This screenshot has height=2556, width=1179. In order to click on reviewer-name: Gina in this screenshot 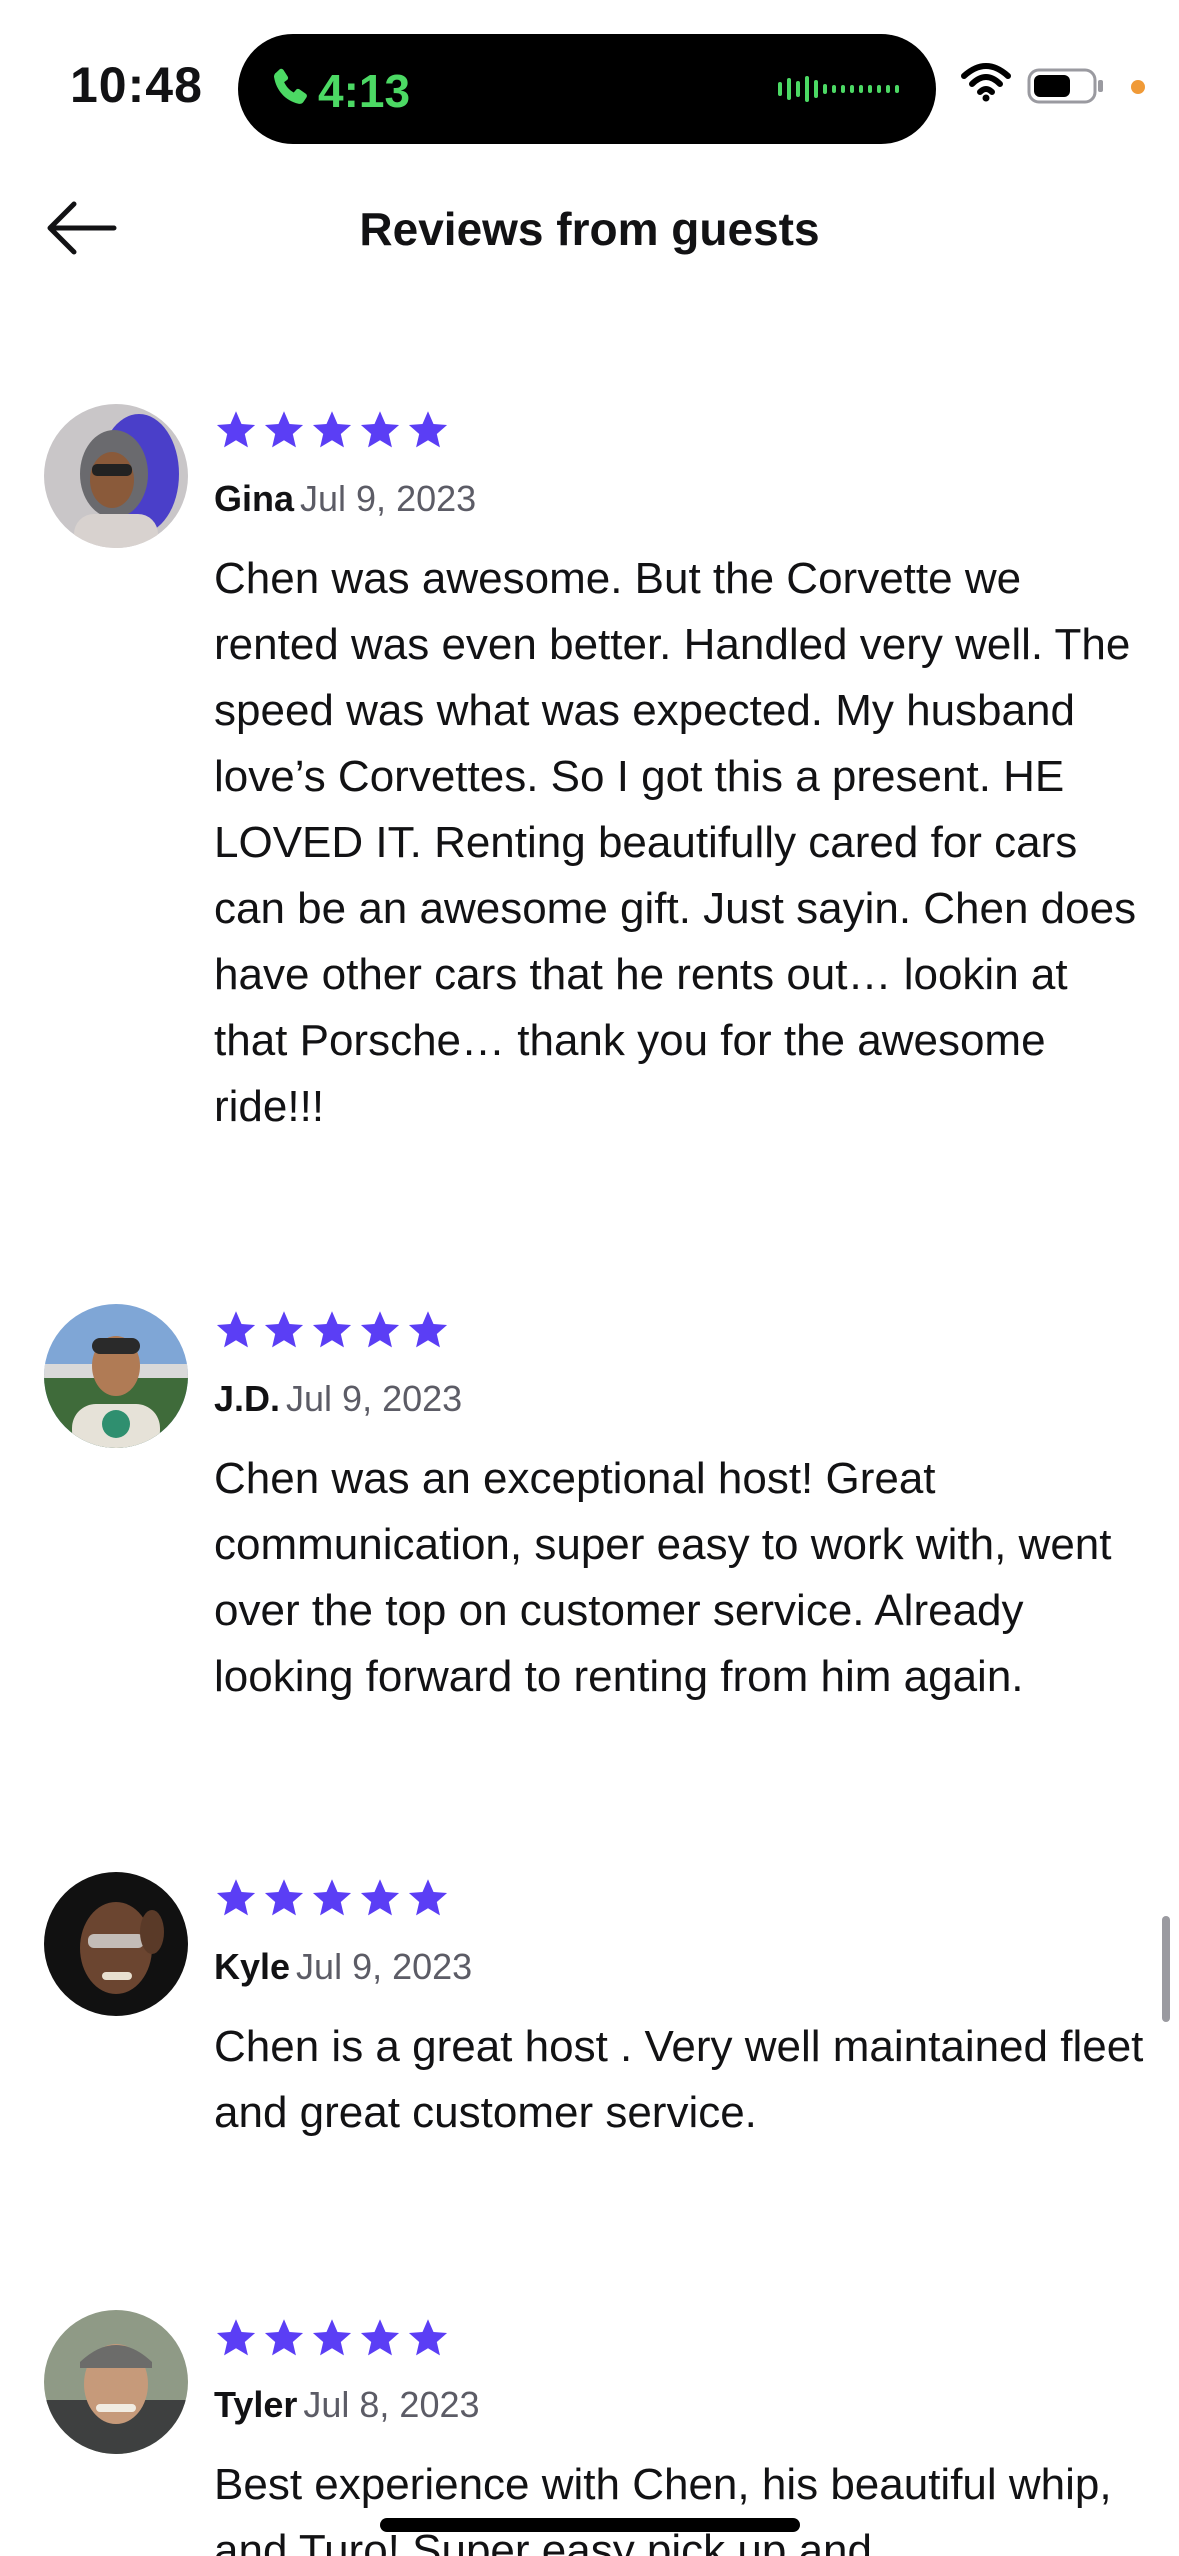, I will do `click(254, 498)`.